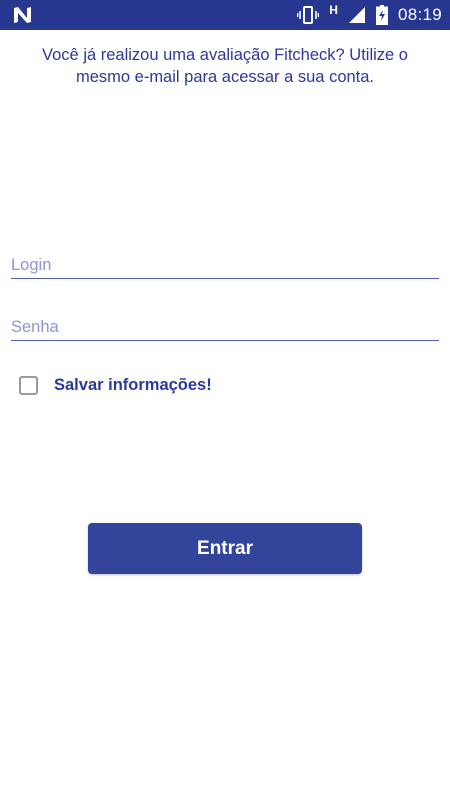  I want to click on status-icons: H 08:19, so click(369, 15).